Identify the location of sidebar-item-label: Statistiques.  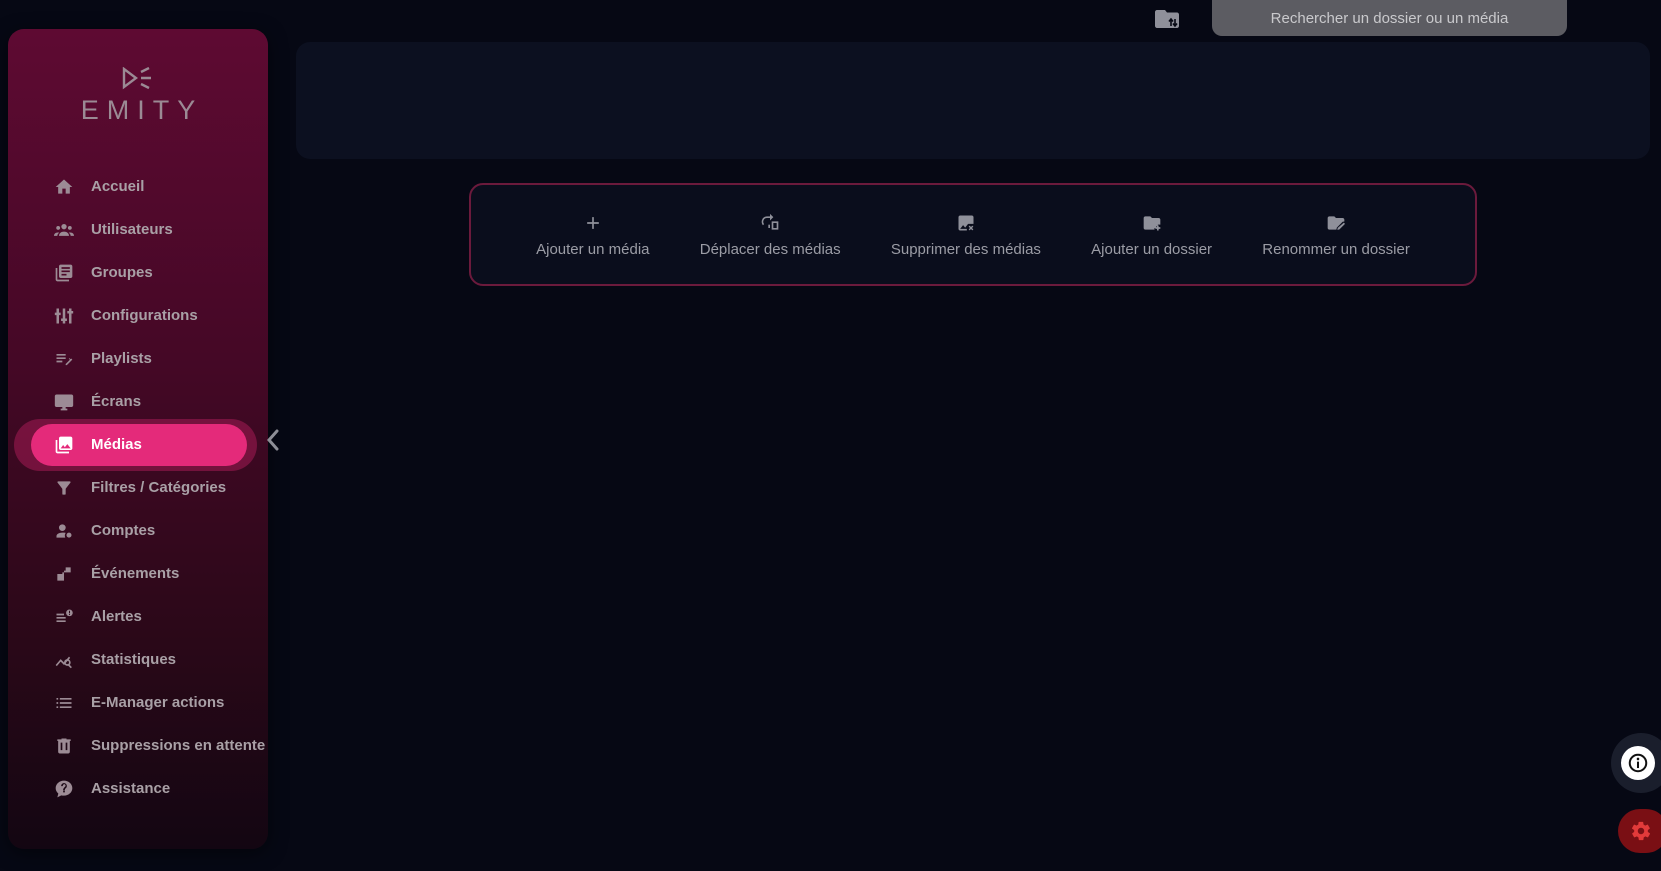
(134, 659).